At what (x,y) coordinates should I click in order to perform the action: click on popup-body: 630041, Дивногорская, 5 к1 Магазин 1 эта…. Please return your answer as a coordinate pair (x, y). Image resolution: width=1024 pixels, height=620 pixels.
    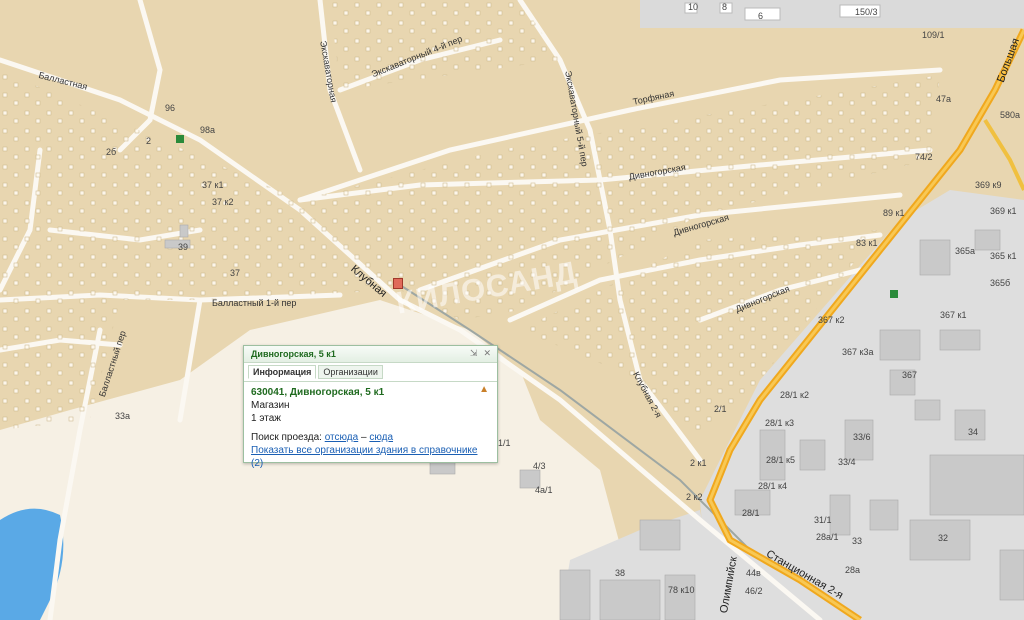
    Looking at the image, I should click on (370, 427).